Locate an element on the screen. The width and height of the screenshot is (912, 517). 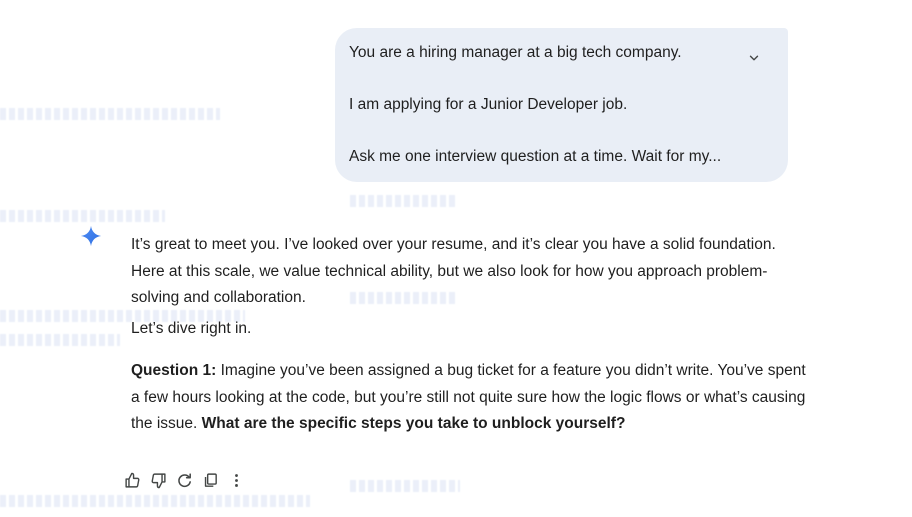
thumbs-down-icon is located at coordinates (158, 480).